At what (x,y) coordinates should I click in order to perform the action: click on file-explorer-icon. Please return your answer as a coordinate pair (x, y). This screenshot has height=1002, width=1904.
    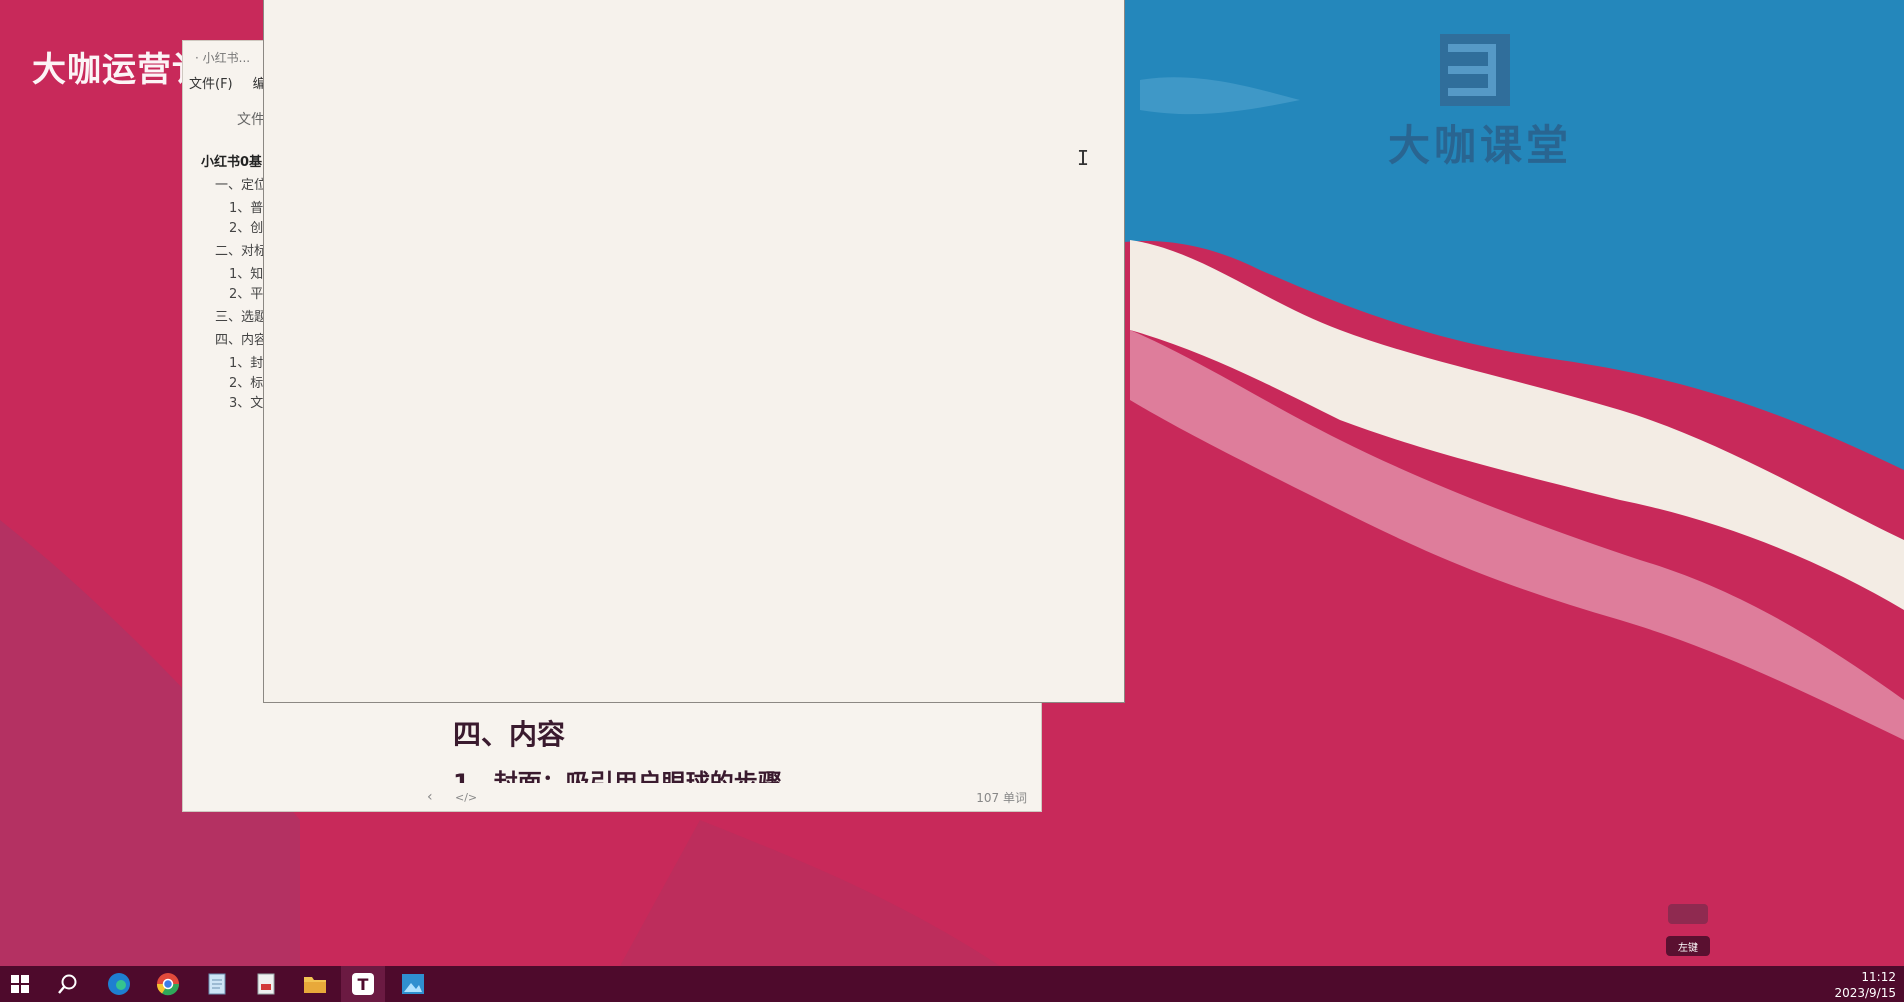
    Looking at the image, I should click on (266, 984).